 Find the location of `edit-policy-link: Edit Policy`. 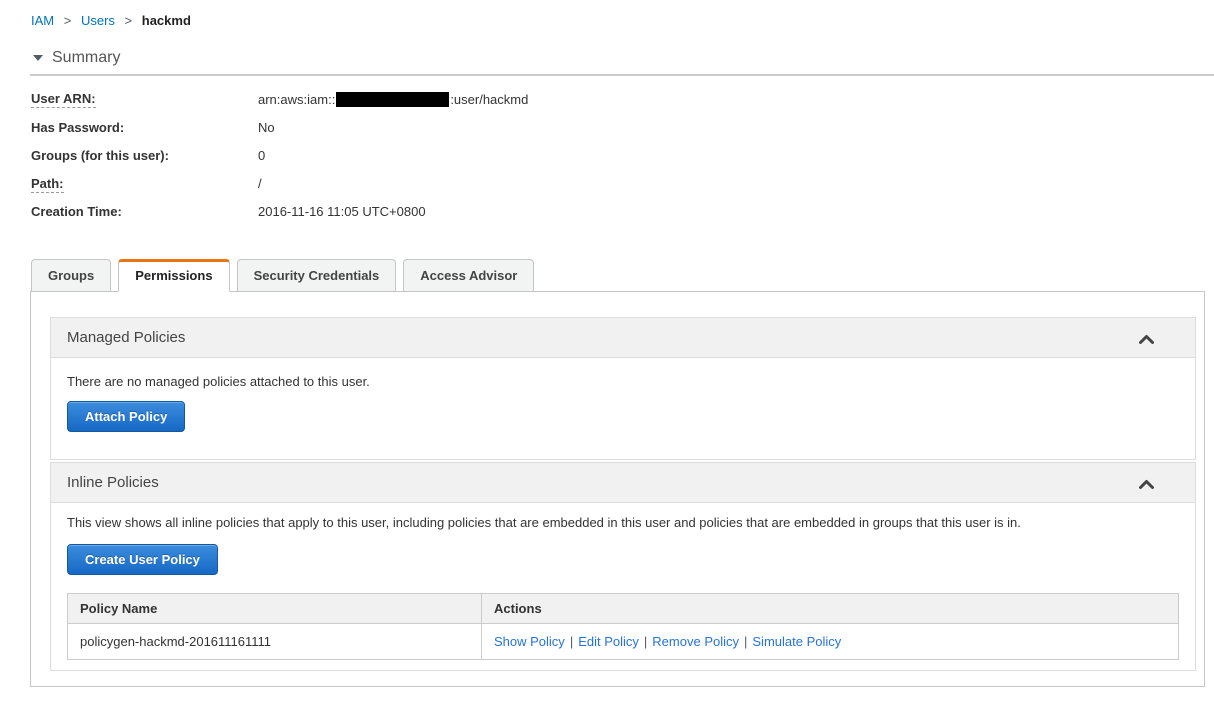

edit-policy-link: Edit Policy is located at coordinates (608, 641).